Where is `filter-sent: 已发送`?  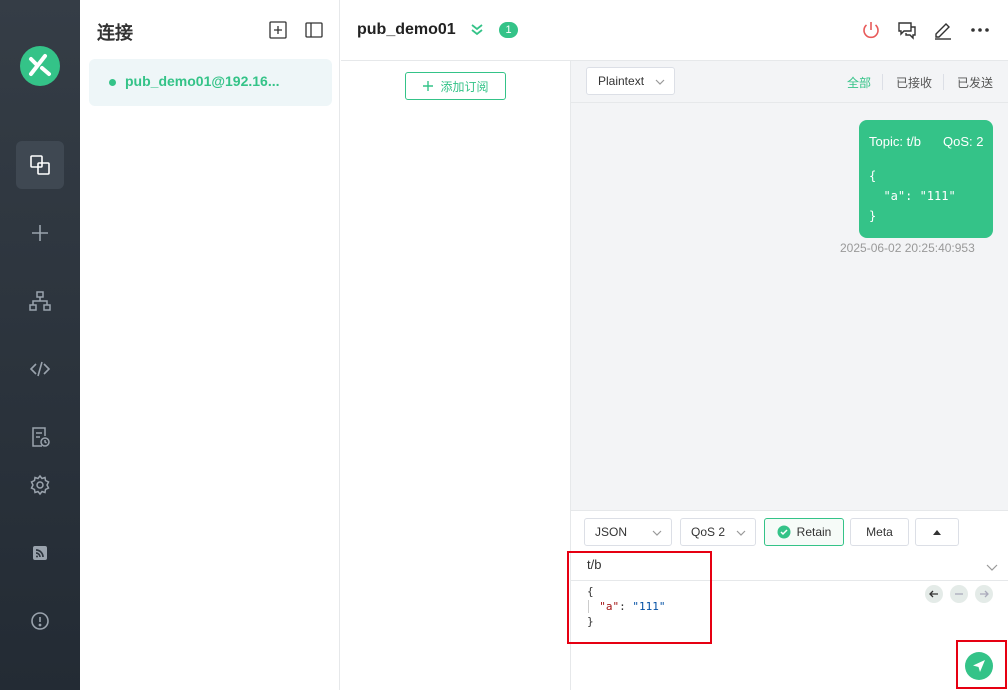
filter-sent: 已发送 is located at coordinates (975, 82).